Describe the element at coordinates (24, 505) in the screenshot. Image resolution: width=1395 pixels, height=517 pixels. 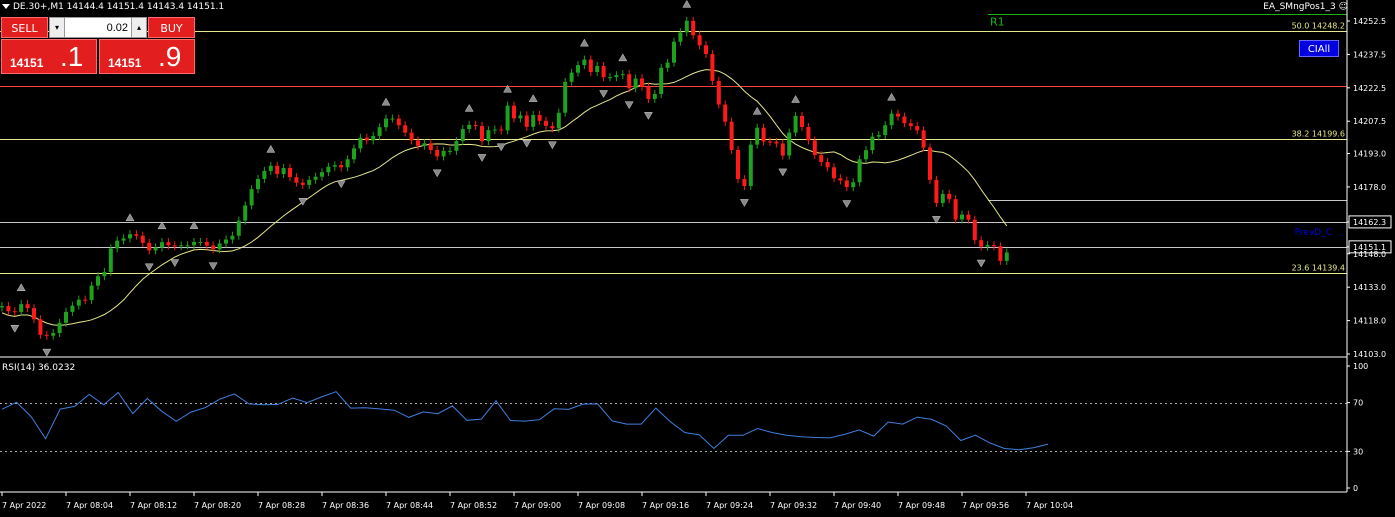
I see `time-axis-label: 7 Apr 2022` at that location.